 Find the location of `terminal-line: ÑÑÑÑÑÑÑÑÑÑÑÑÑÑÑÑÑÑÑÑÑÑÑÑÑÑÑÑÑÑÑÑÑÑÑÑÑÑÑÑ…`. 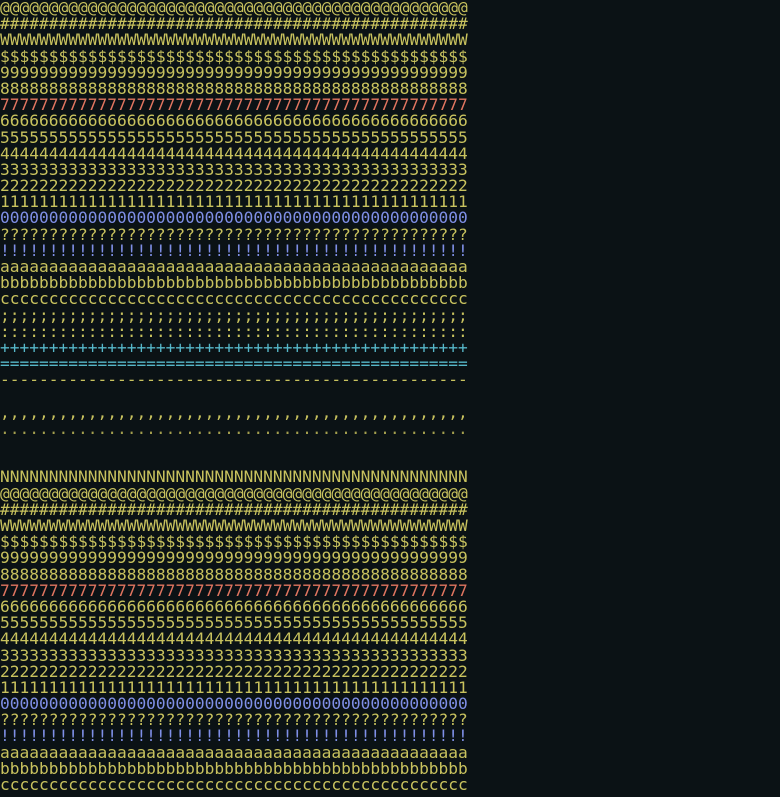

terminal-line: ÑÑÑÑÑÑÑÑÑÑÑÑÑÑÑÑÑÑÑÑÑÑÑÑÑÑÑÑÑÑÑÑÑÑÑÑÑÑÑÑ… is located at coordinates (234, 477).